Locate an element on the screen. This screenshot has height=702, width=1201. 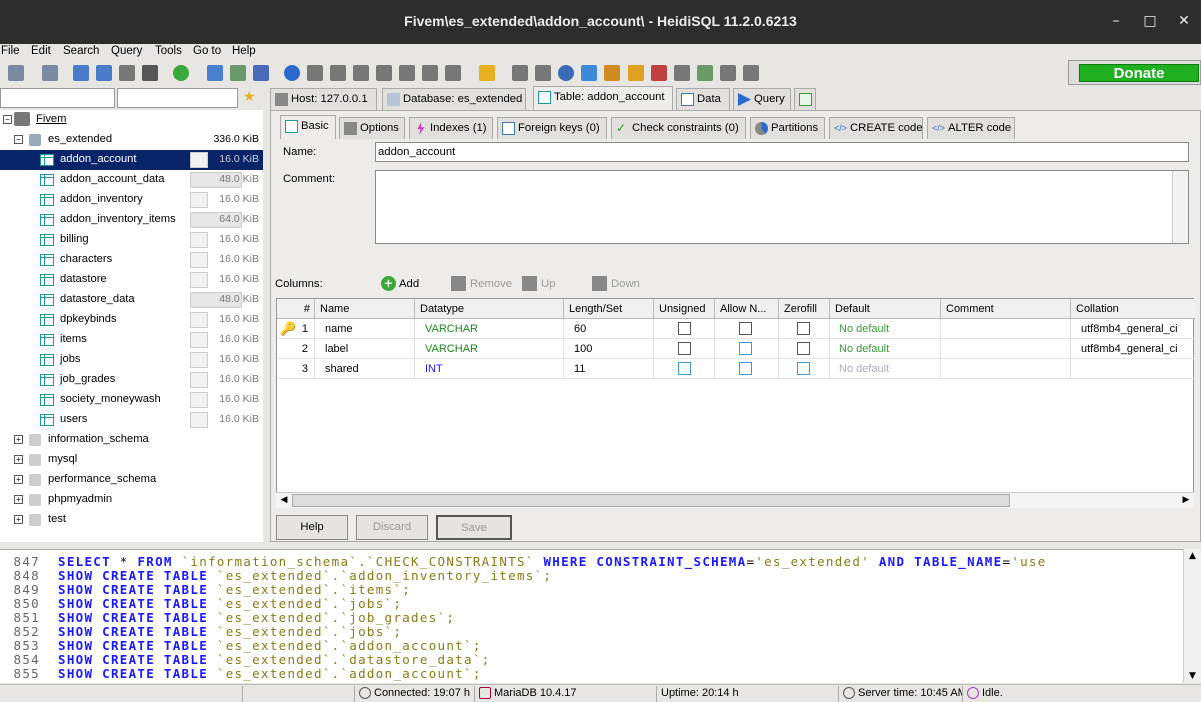
column-length: 11 is located at coordinates (609, 369).